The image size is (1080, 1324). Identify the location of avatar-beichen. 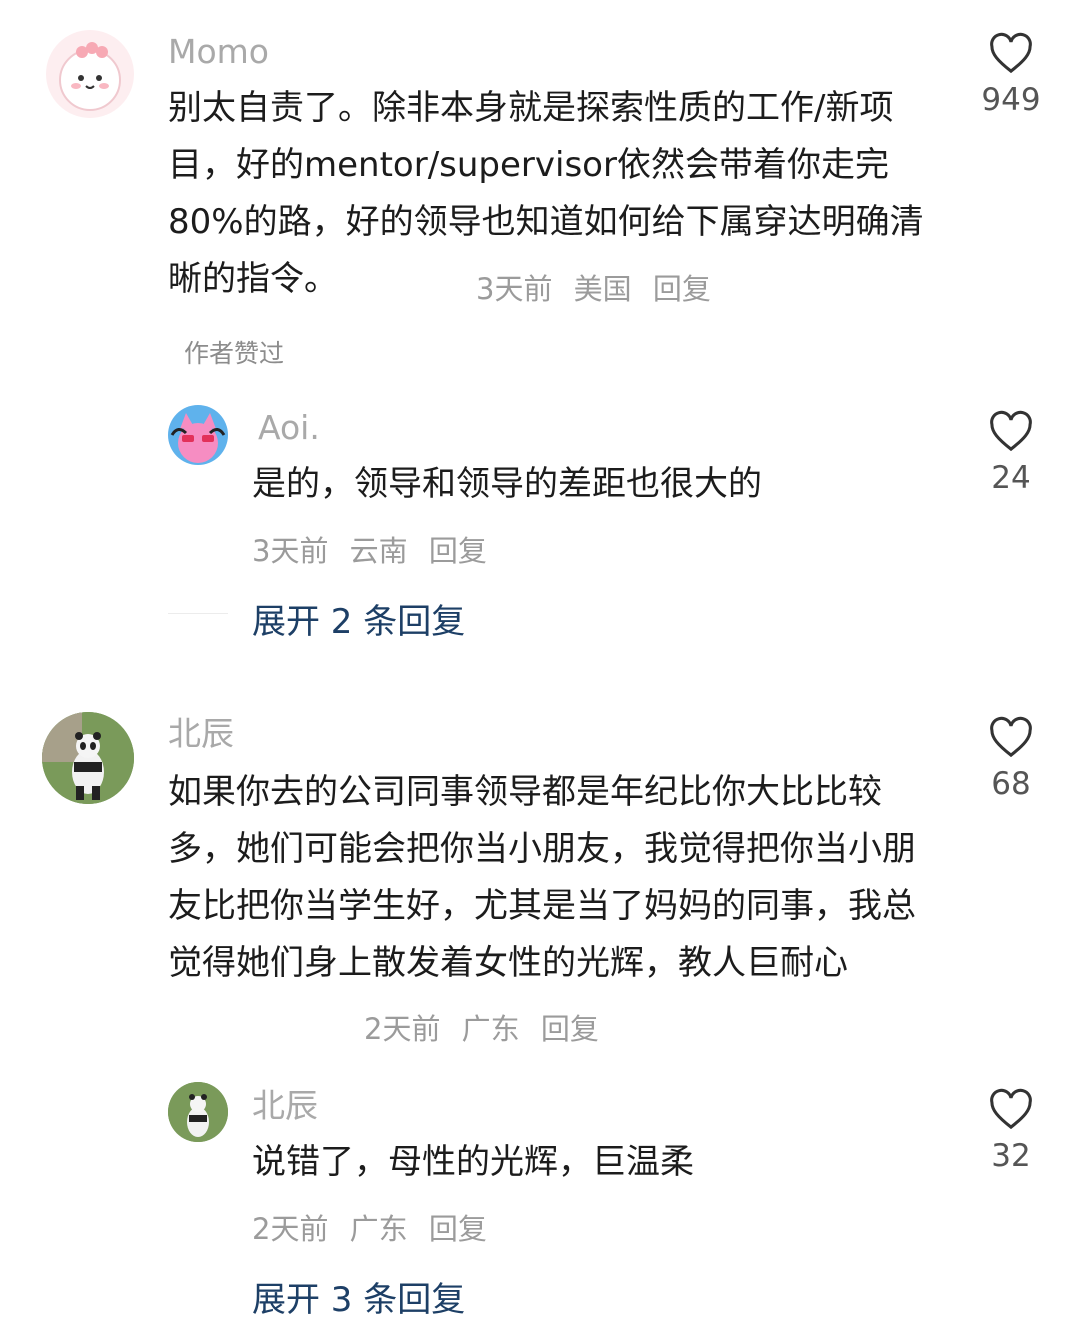
(88, 758).